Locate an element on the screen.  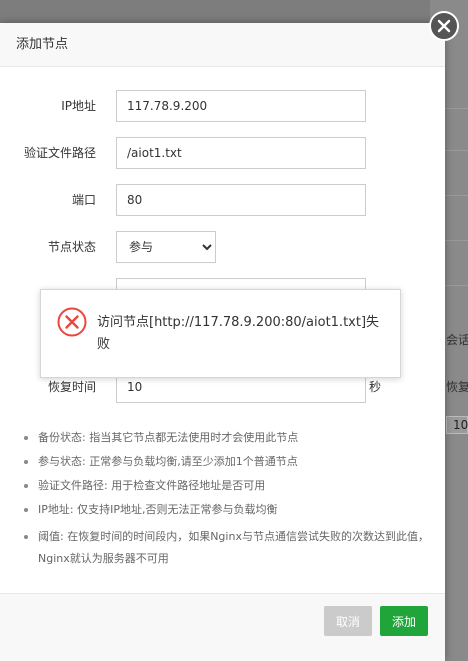
dialog-footer: 取消 添加 is located at coordinates (222, 627).